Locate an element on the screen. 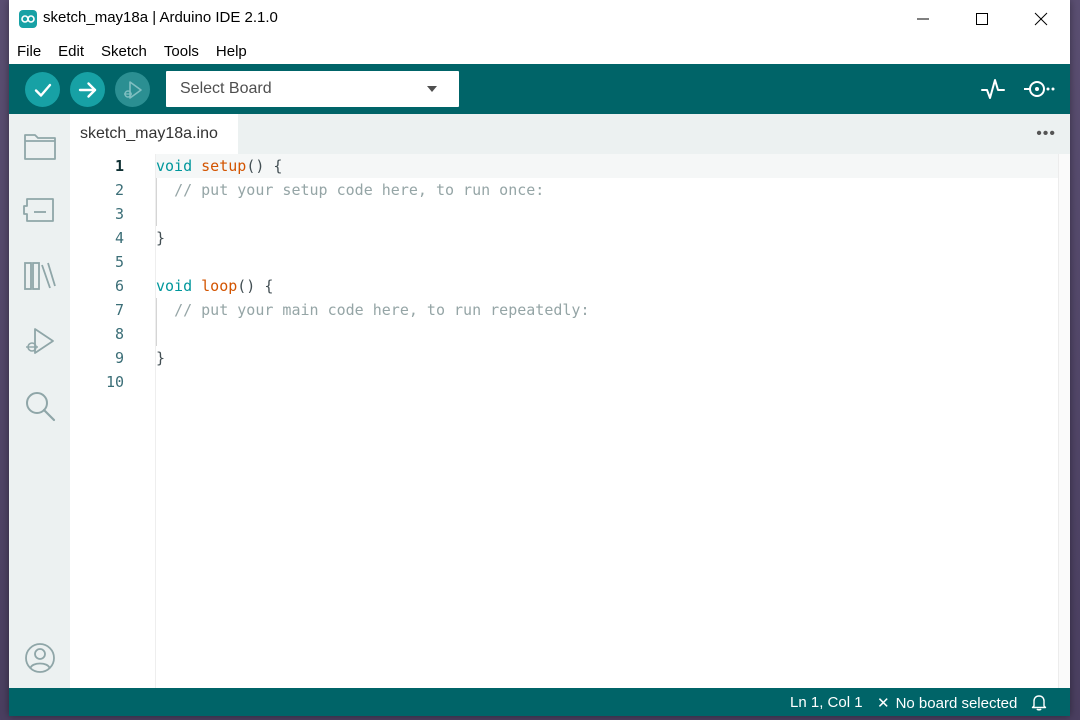 The image size is (1080, 720). bell-icon is located at coordinates (1039, 703).